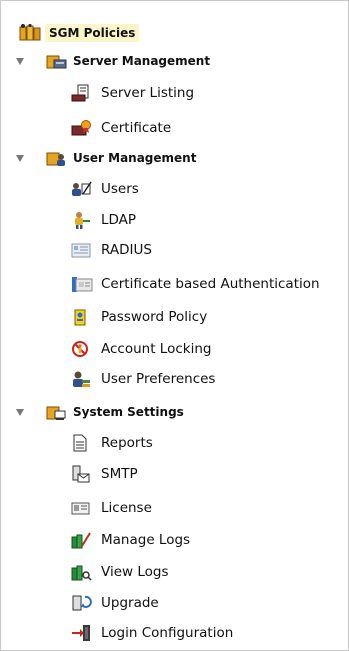 The image size is (349, 651). I want to click on tree-item-certificate: Certificate, so click(121, 128).